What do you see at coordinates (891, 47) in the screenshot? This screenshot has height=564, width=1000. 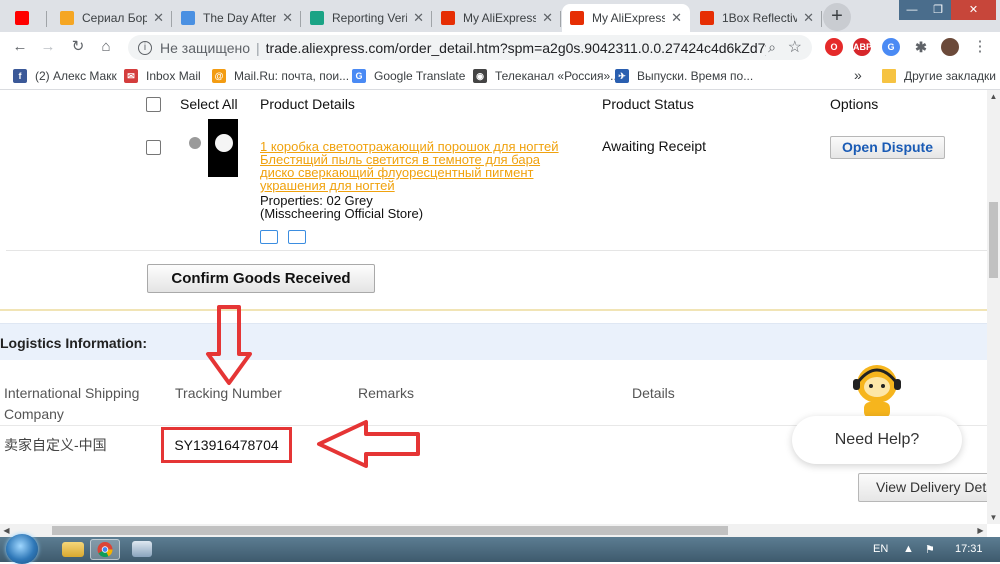 I see `google-translate-icon: G` at bounding box center [891, 47].